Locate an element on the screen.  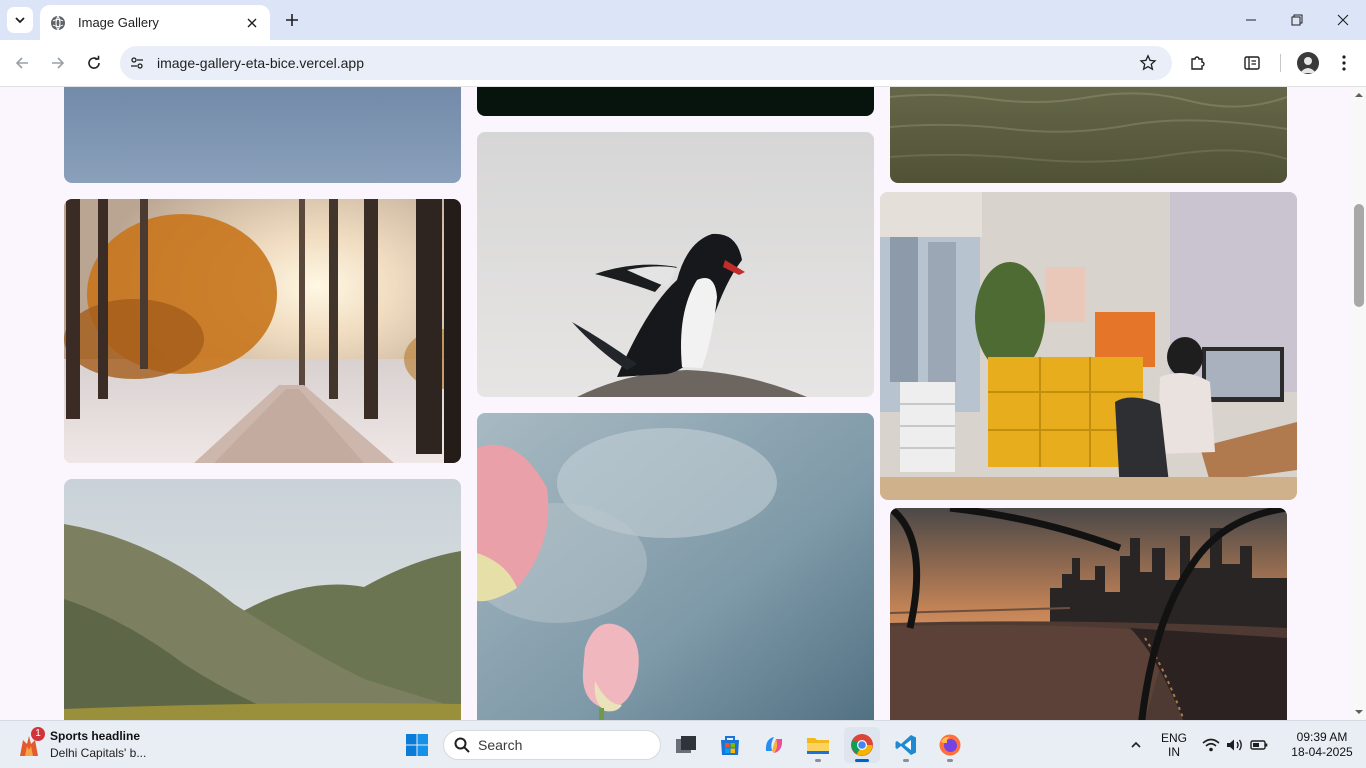
star-icon is located at coordinates (1148, 63).